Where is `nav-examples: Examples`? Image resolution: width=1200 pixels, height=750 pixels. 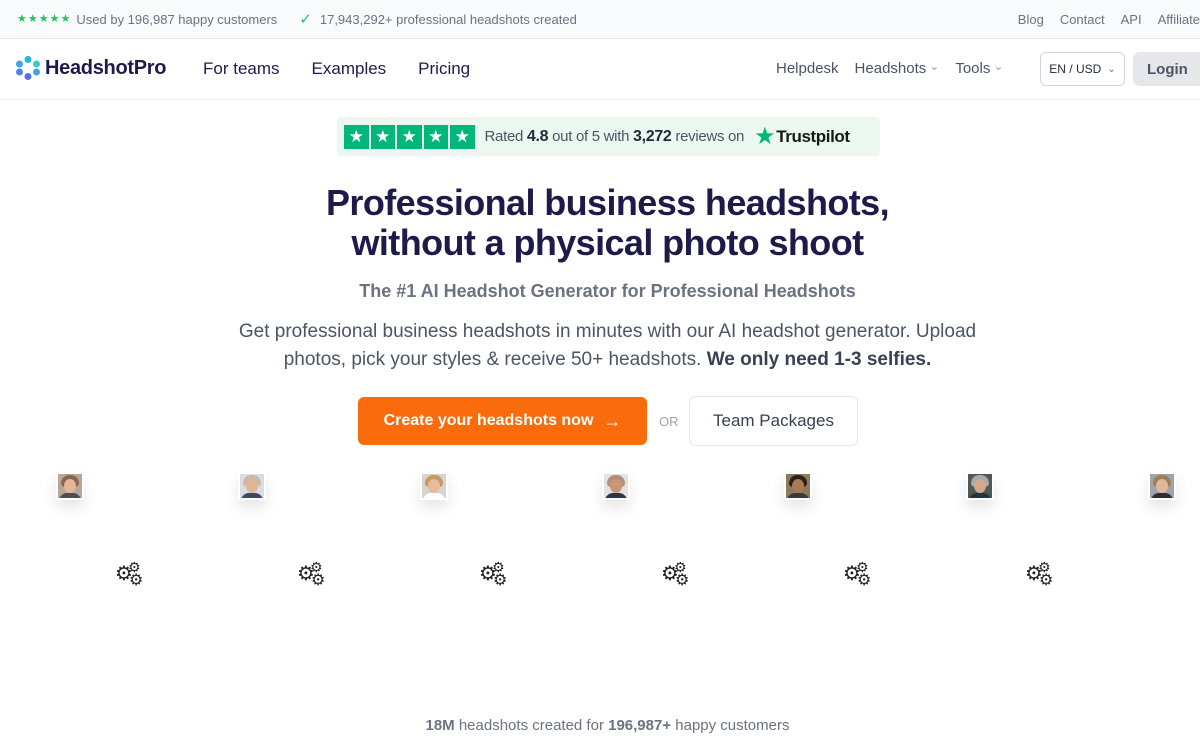
nav-examples: Examples is located at coordinates (349, 69).